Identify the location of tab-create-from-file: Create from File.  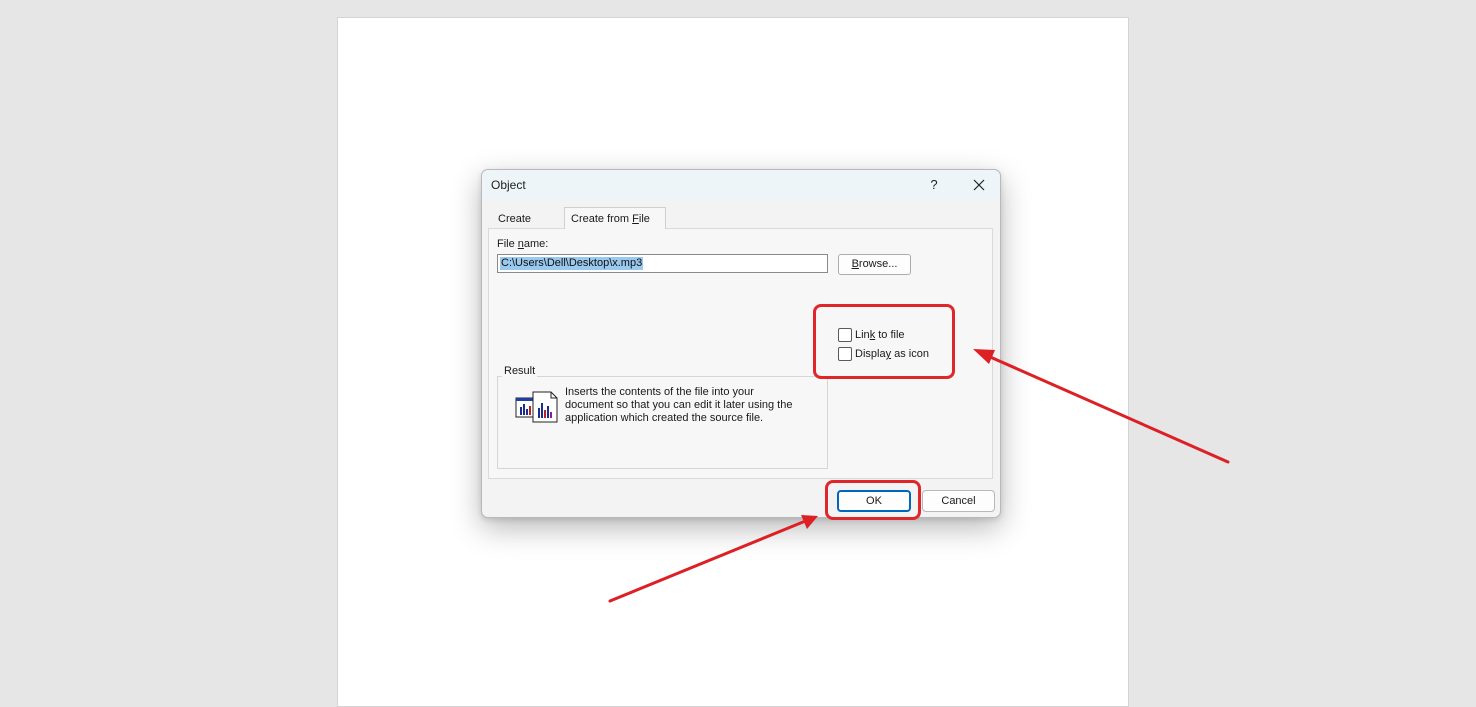
(615, 218).